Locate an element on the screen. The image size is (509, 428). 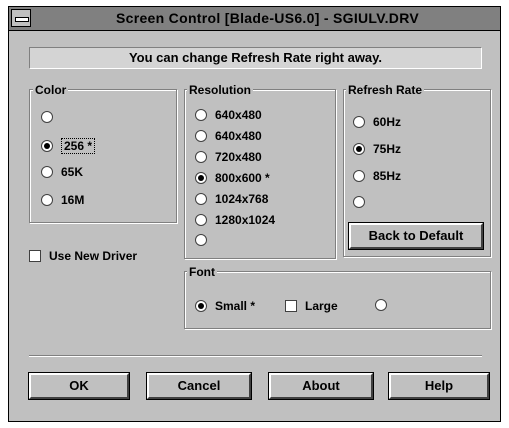
refresh-rate-group-title: Refresh Rate is located at coordinates (385, 90).